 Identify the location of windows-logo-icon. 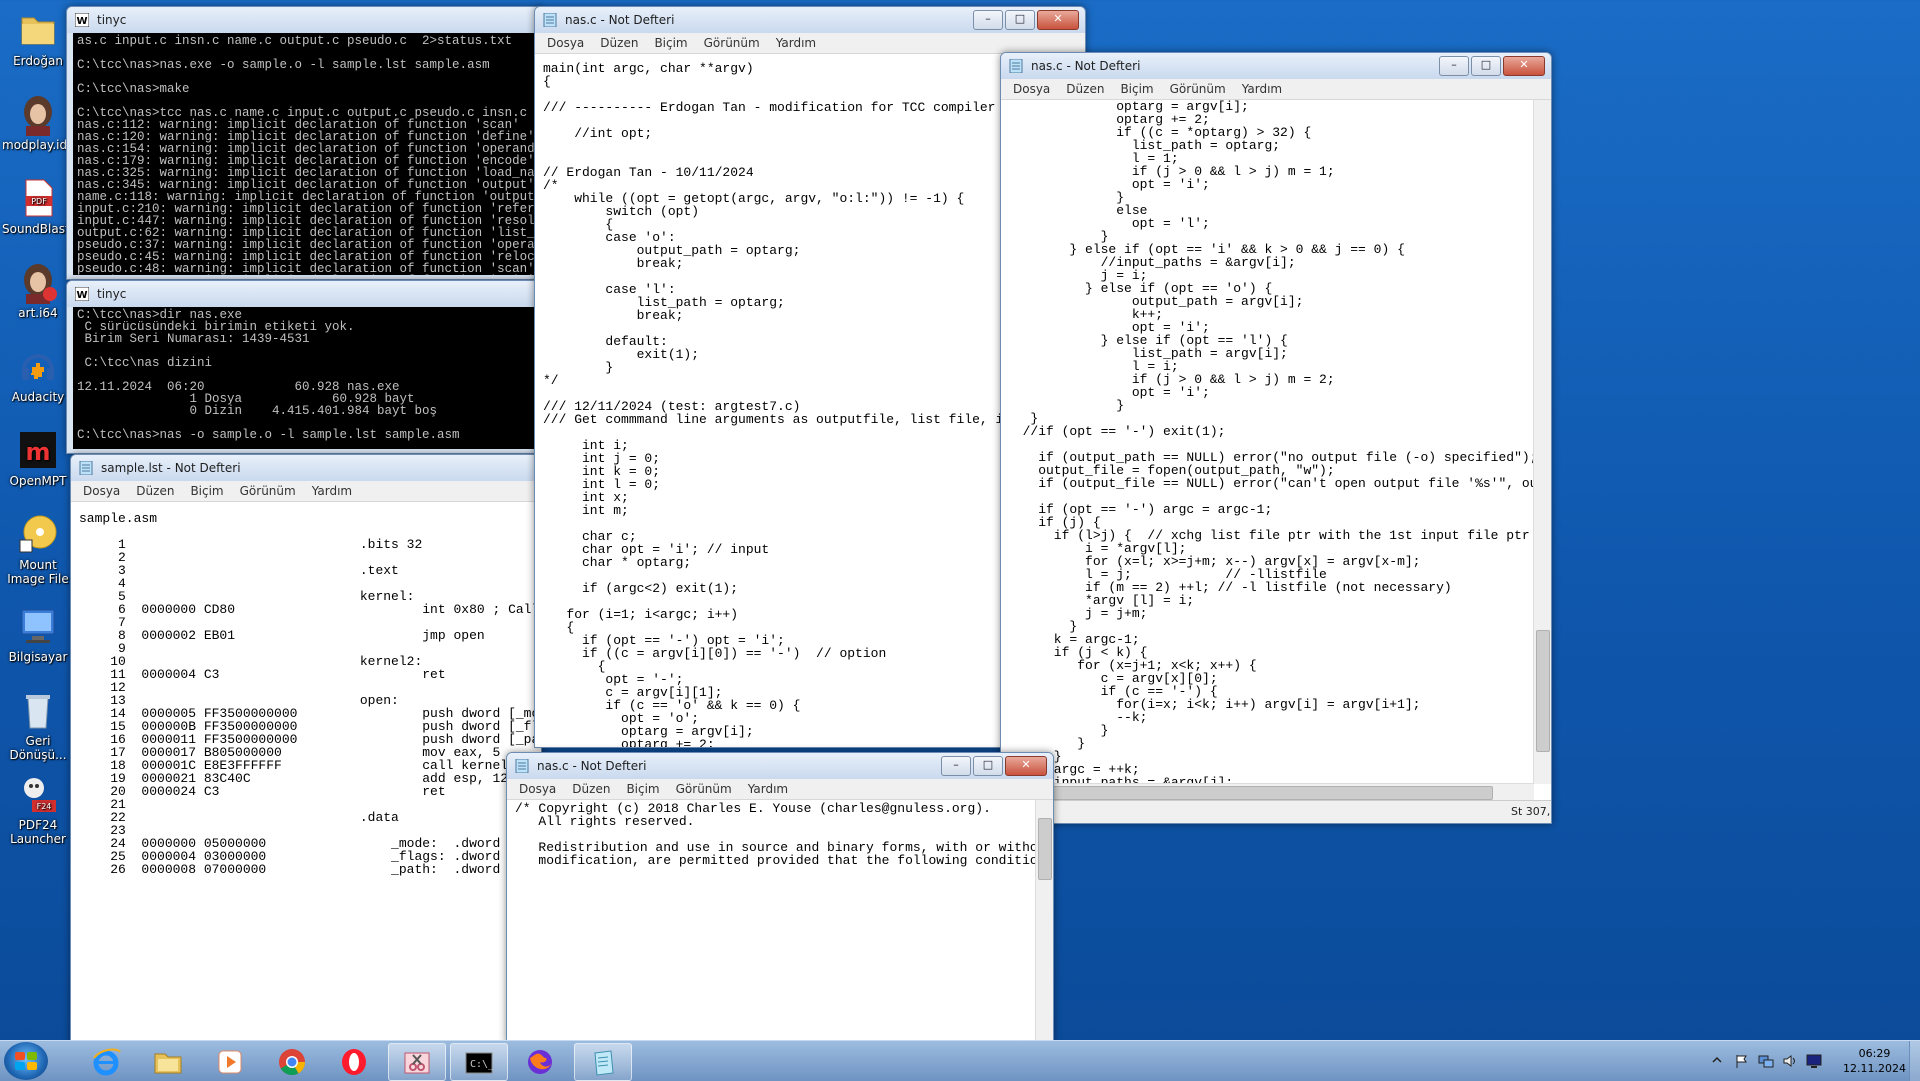
(26, 1061).